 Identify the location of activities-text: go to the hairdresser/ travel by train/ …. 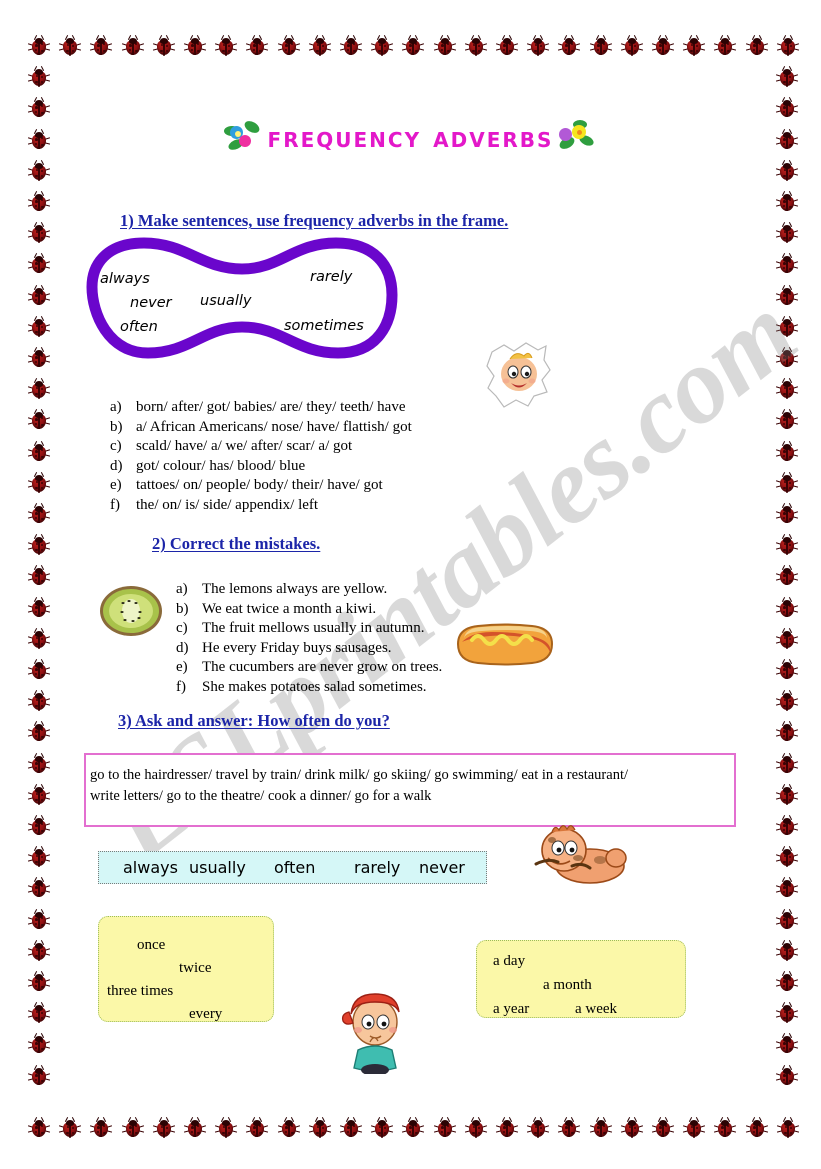
(410, 786).